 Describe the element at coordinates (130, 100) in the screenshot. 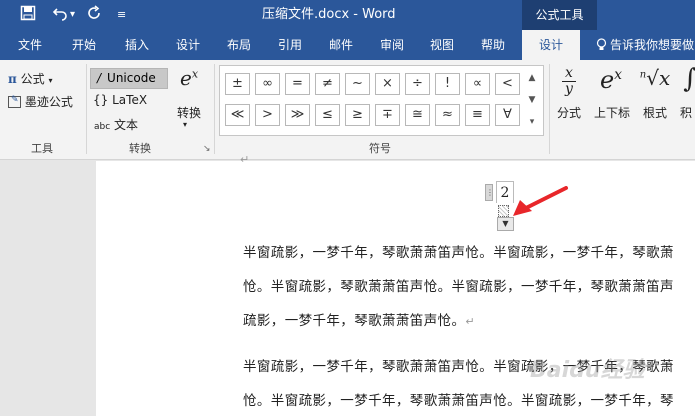

I see `latex-label: LaTeX` at that location.